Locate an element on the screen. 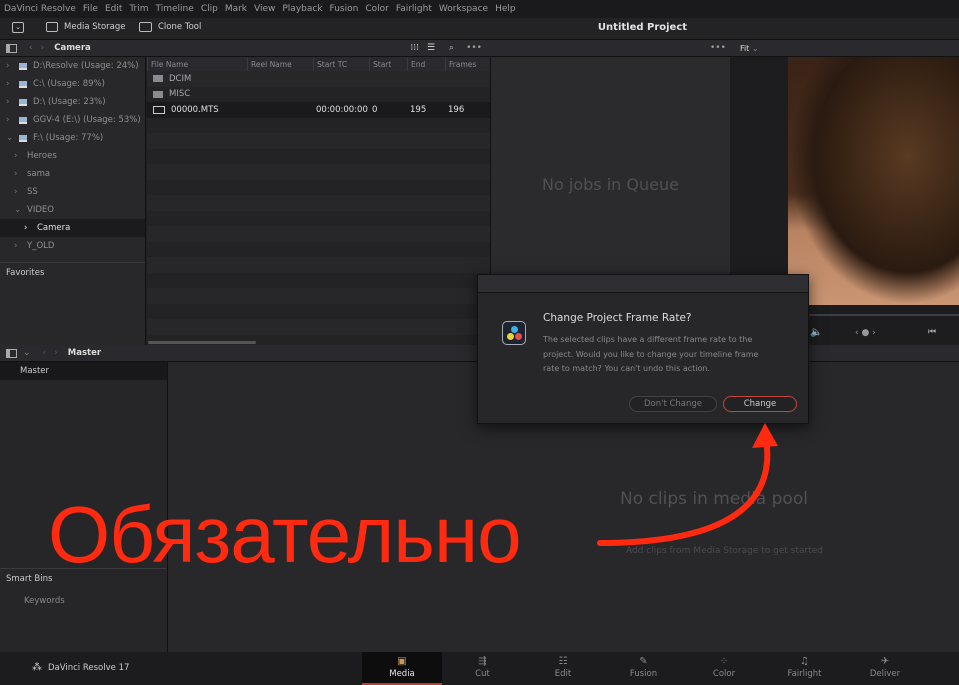  tree-item: › GGV-4 (E:\) (Usage: 53%) is located at coordinates (72, 120).